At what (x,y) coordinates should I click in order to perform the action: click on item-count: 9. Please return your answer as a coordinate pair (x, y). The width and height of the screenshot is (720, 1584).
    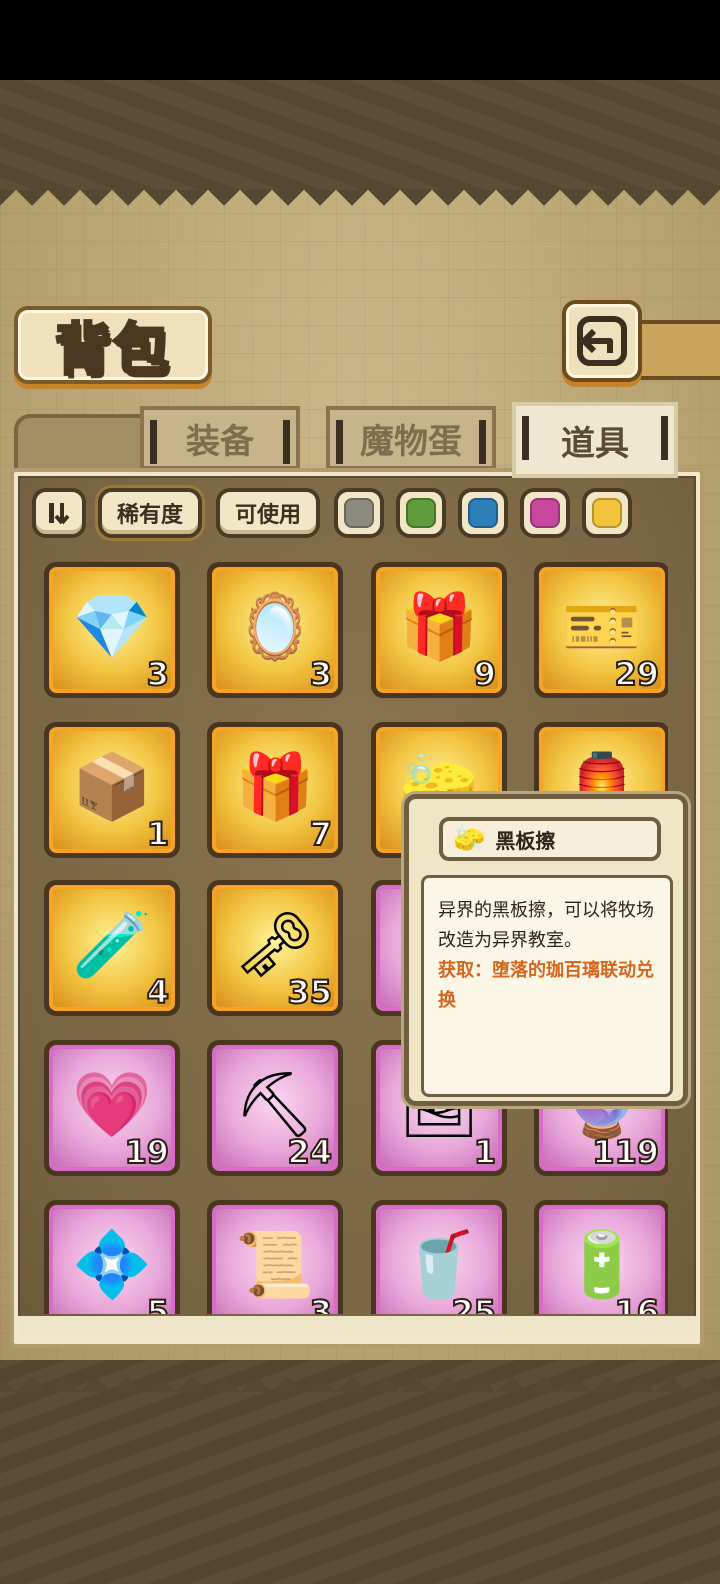
    Looking at the image, I should click on (485, 674).